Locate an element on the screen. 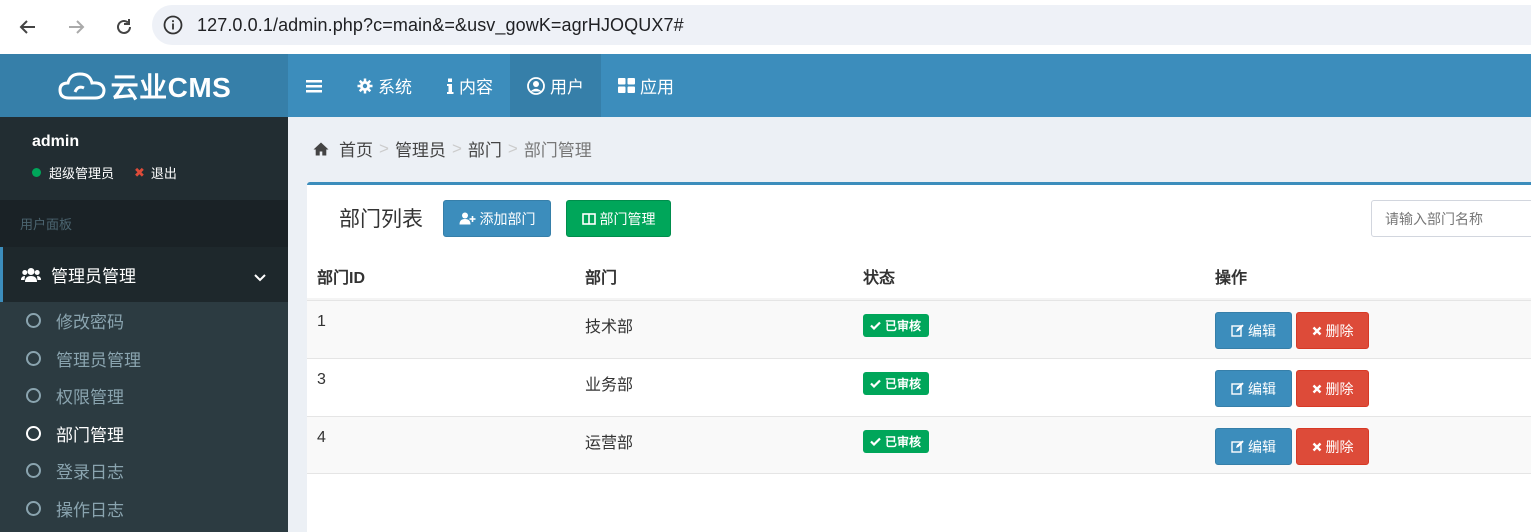  forward-button is located at coordinates (76, 27).